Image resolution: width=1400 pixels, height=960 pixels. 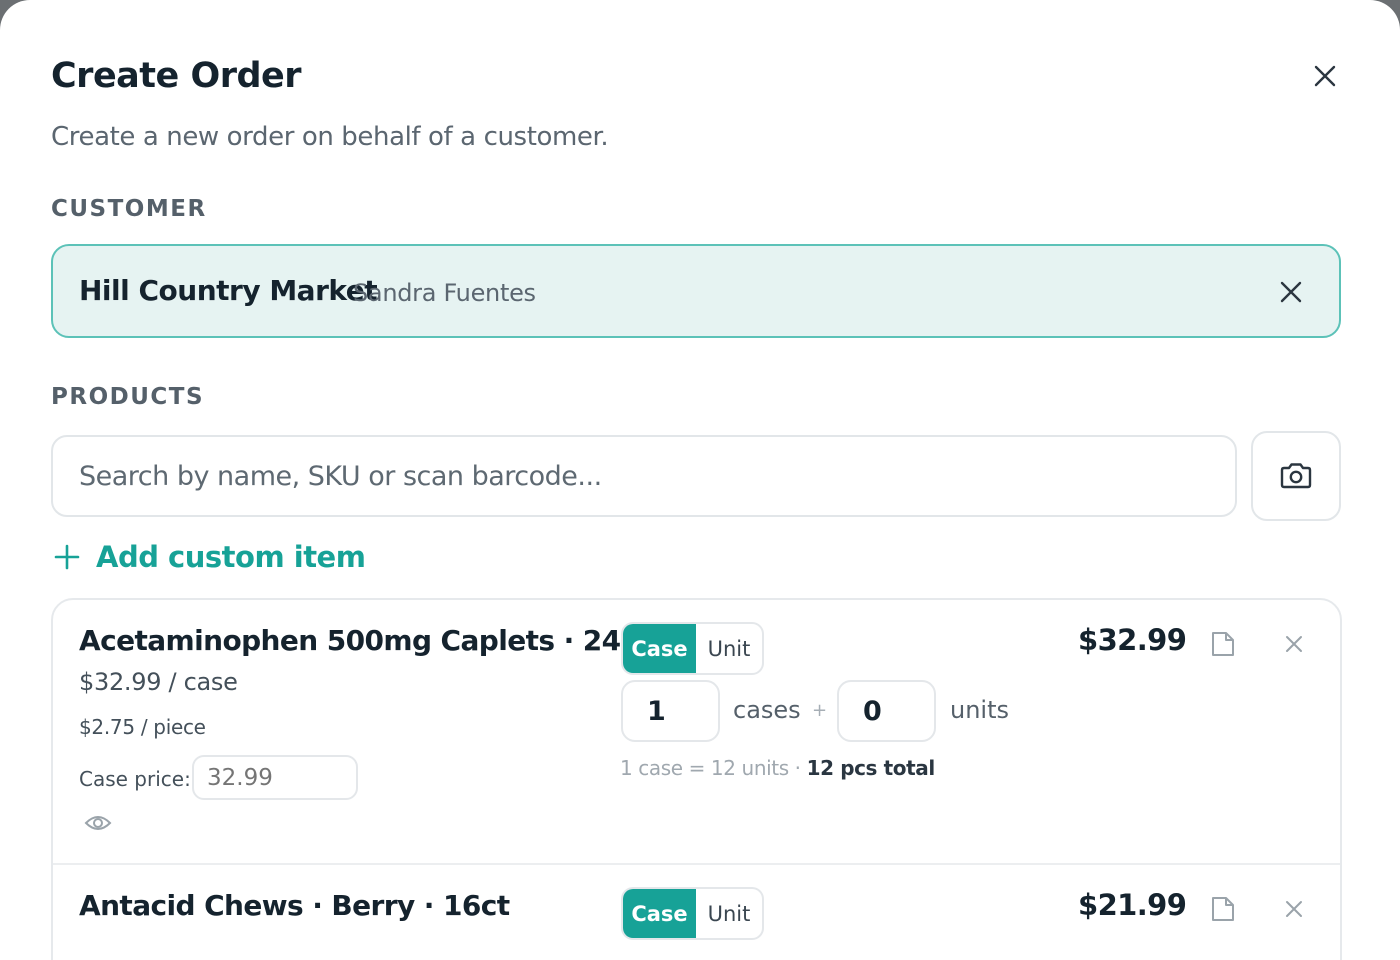 What do you see at coordinates (444, 293) in the screenshot?
I see `customer-contact: Sandra Fuentes` at bounding box center [444, 293].